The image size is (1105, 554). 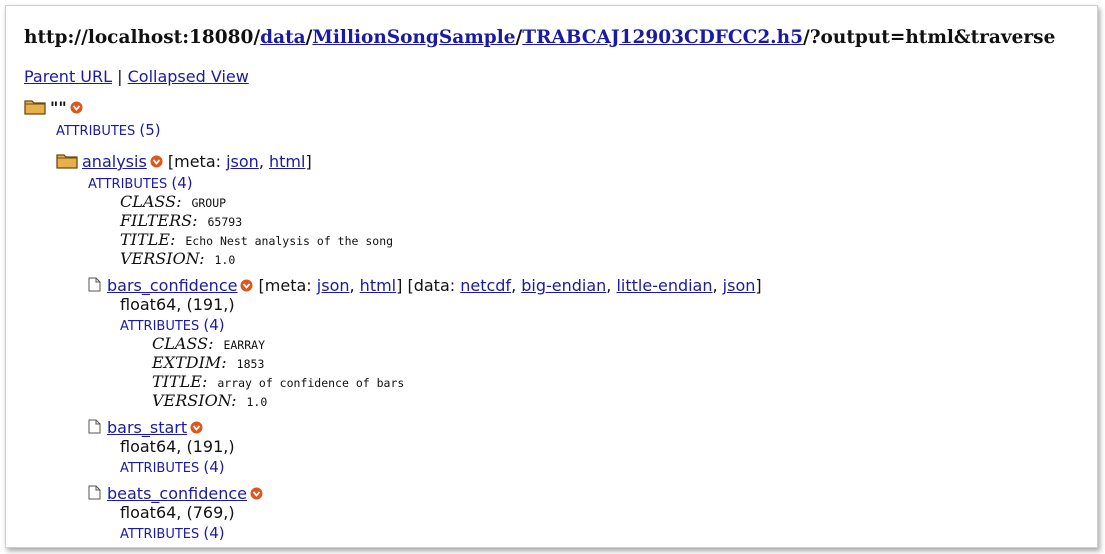 I want to click on dataset-bars-start-link: bars_start, so click(x=147, y=427).